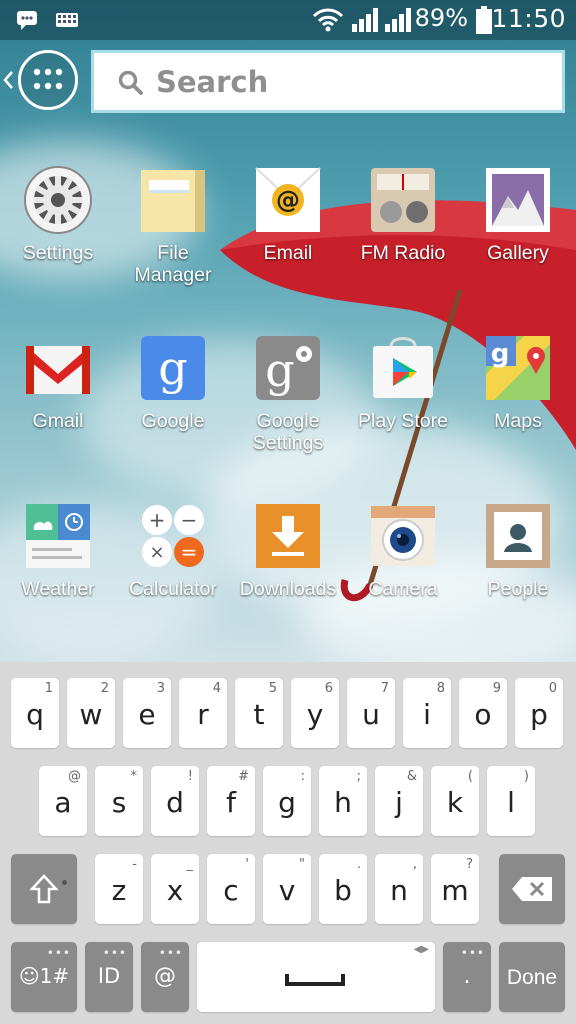 The image size is (576, 1024). What do you see at coordinates (288, 399) in the screenshot?
I see `app-google-settings: g Google Settings` at bounding box center [288, 399].